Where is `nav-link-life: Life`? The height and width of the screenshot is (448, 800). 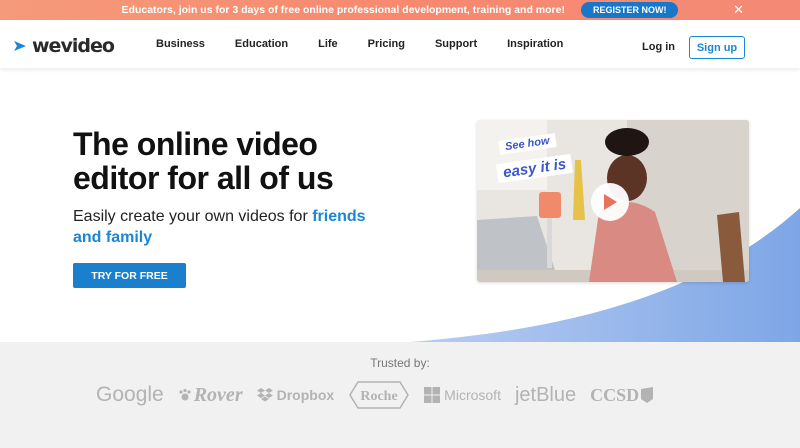
nav-link-life: Life is located at coordinates (328, 44).